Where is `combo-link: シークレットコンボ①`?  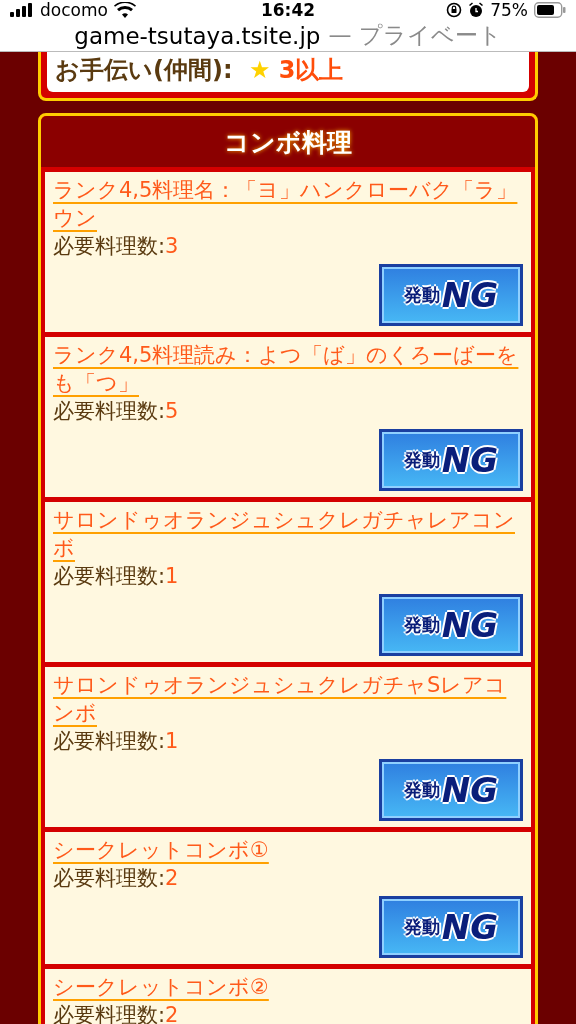 combo-link: シークレットコンボ① is located at coordinates (161, 850).